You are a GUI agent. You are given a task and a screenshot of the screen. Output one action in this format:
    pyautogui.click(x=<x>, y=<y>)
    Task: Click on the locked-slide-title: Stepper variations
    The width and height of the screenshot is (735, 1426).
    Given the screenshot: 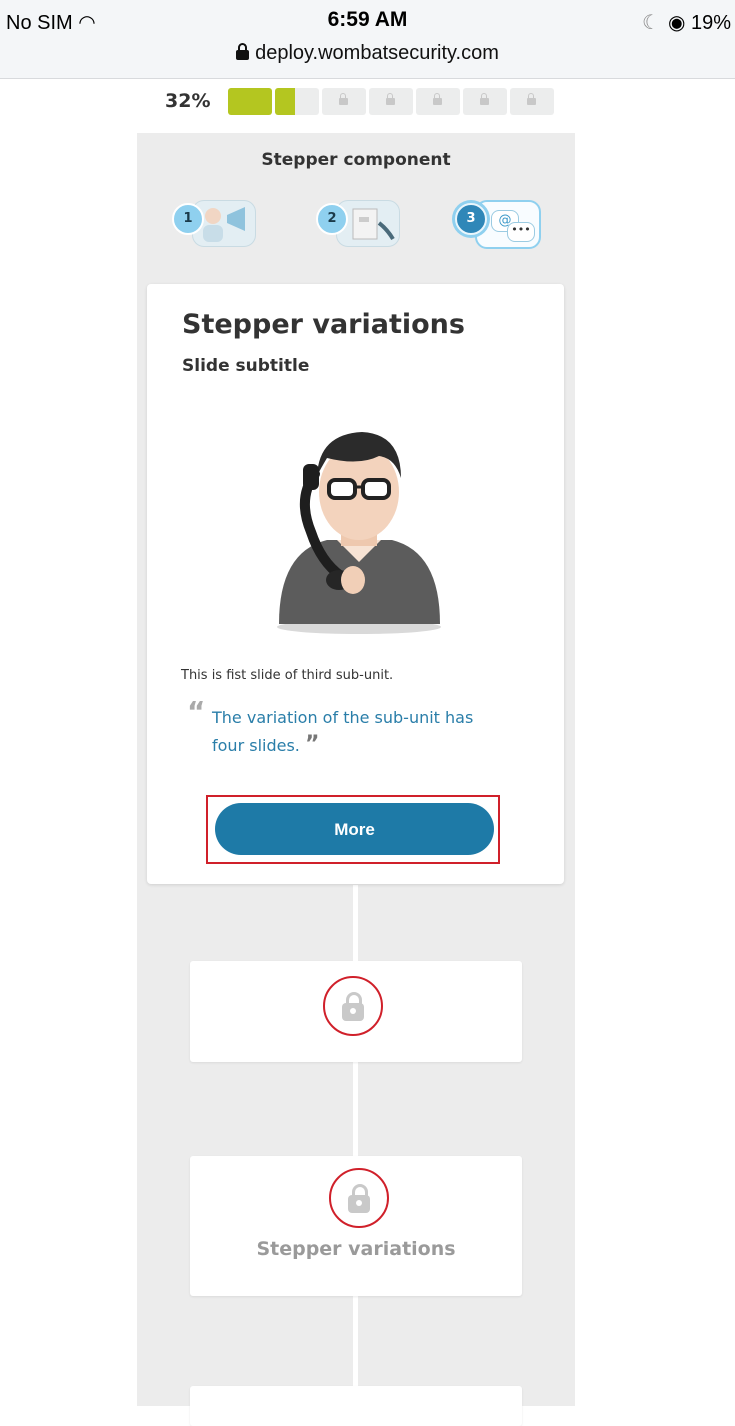 What is the action you would take?
    pyautogui.click(x=356, y=1249)
    